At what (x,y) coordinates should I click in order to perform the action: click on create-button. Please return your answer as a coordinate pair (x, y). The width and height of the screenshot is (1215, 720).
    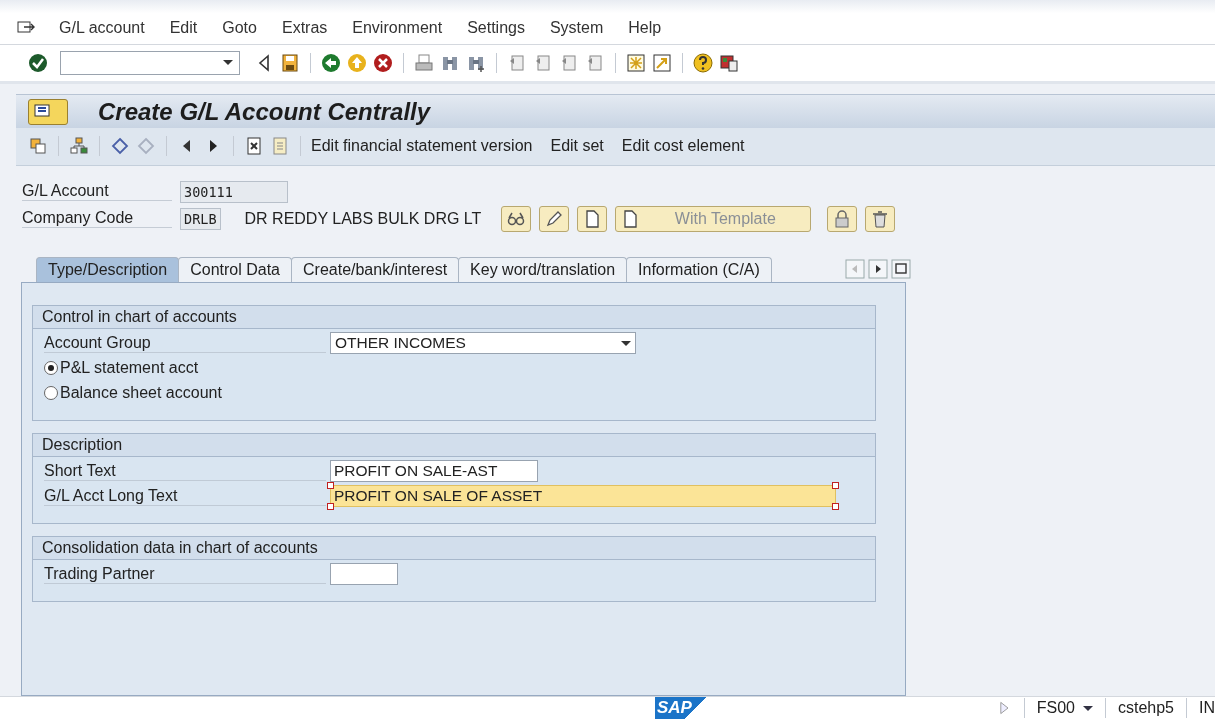
    Looking at the image, I should click on (592, 218).